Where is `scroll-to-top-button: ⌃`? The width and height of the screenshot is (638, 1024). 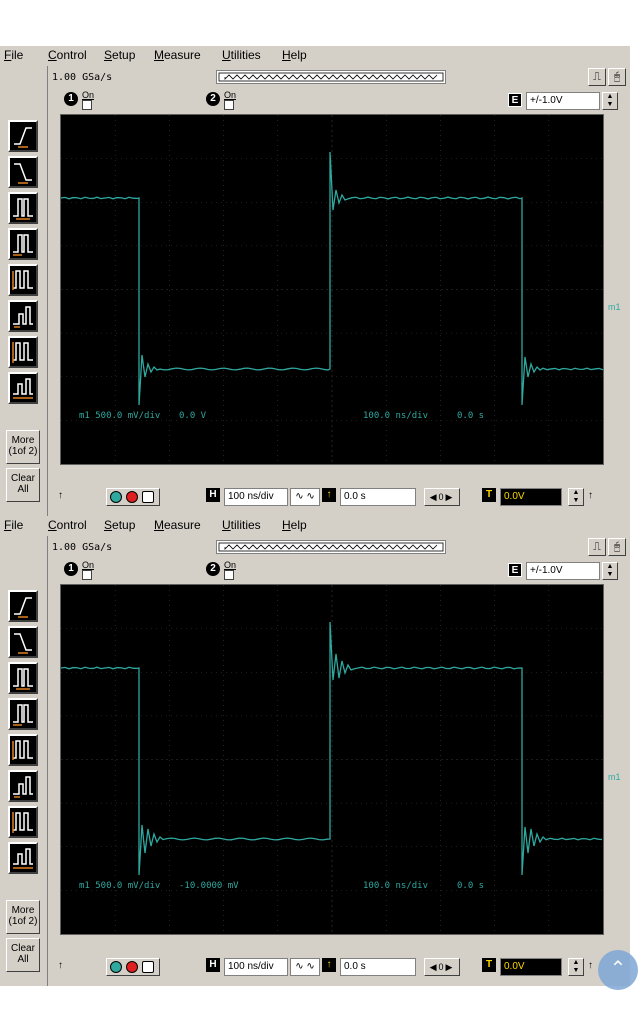 scroll-to-top-button: ⌃ is located at coordinates (618, 970).